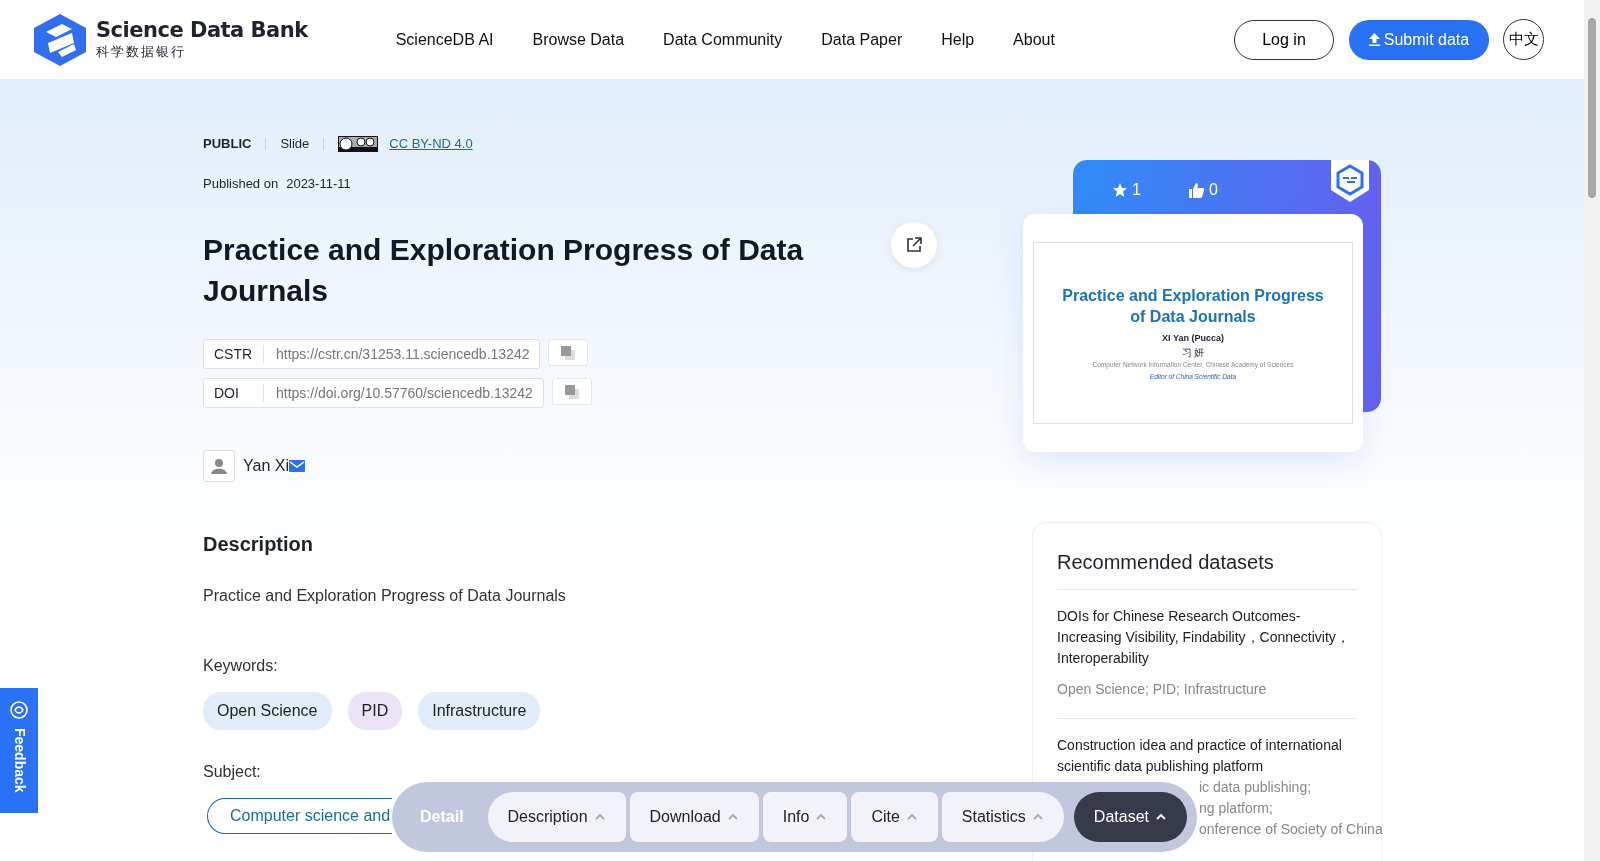 The height and width of the screenshot is (861, 1600). What do you see at coordinates (578, 39) in the screenshot?
I see `nav-link: Browse Data` at bounding box center [578, 39].